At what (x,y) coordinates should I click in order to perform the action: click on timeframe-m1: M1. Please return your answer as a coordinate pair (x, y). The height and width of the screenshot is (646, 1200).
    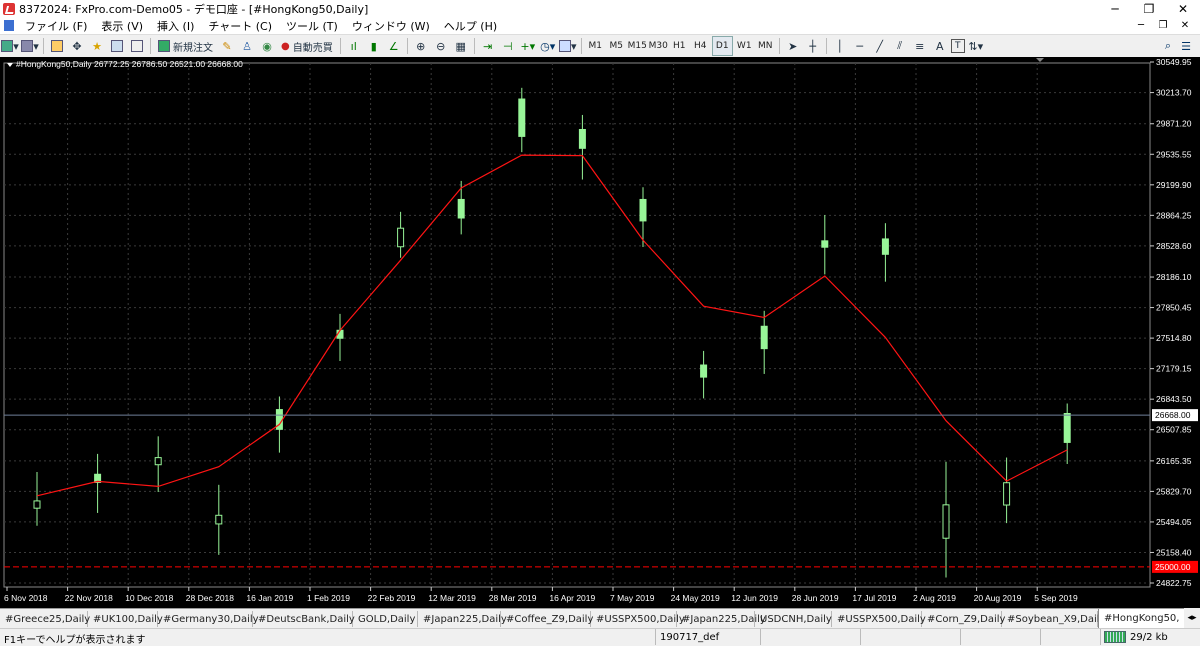
    Looking at the image, I should click on (595, 46).